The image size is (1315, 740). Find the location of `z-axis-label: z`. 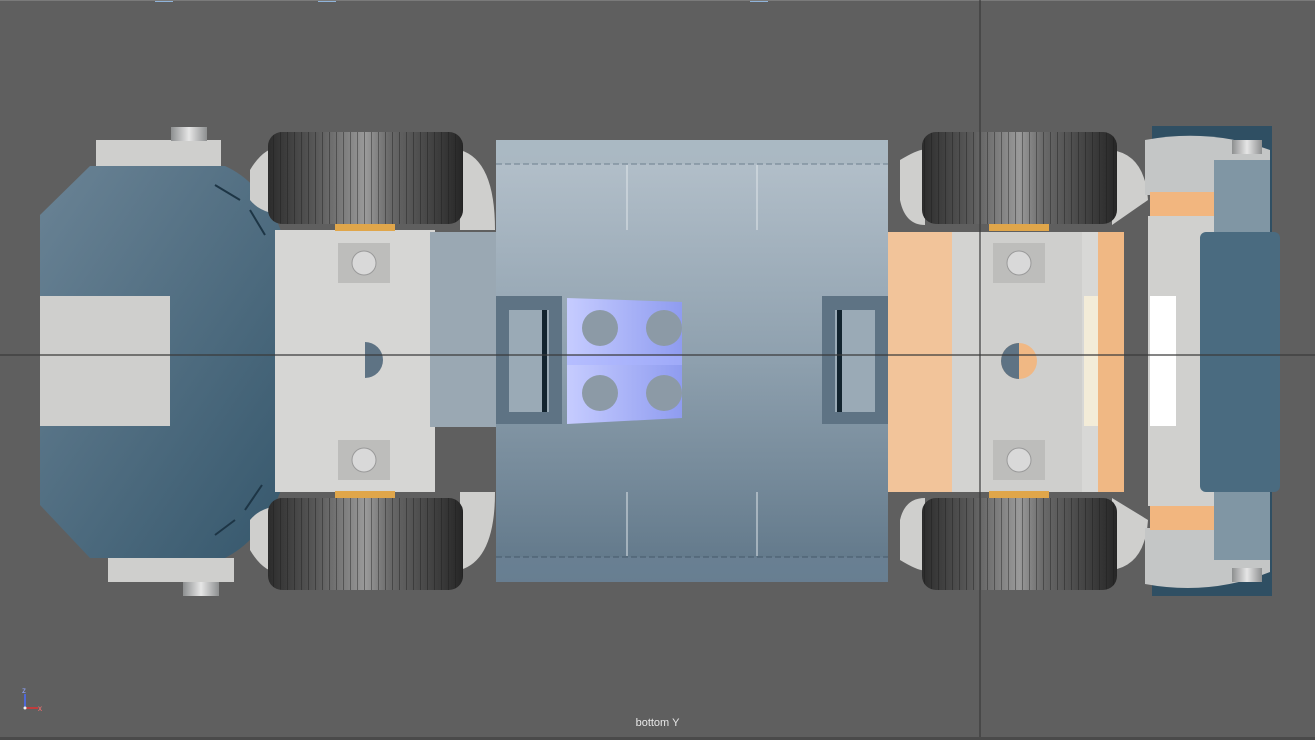

z-axis-label: z is located at coordinates (24, 690).